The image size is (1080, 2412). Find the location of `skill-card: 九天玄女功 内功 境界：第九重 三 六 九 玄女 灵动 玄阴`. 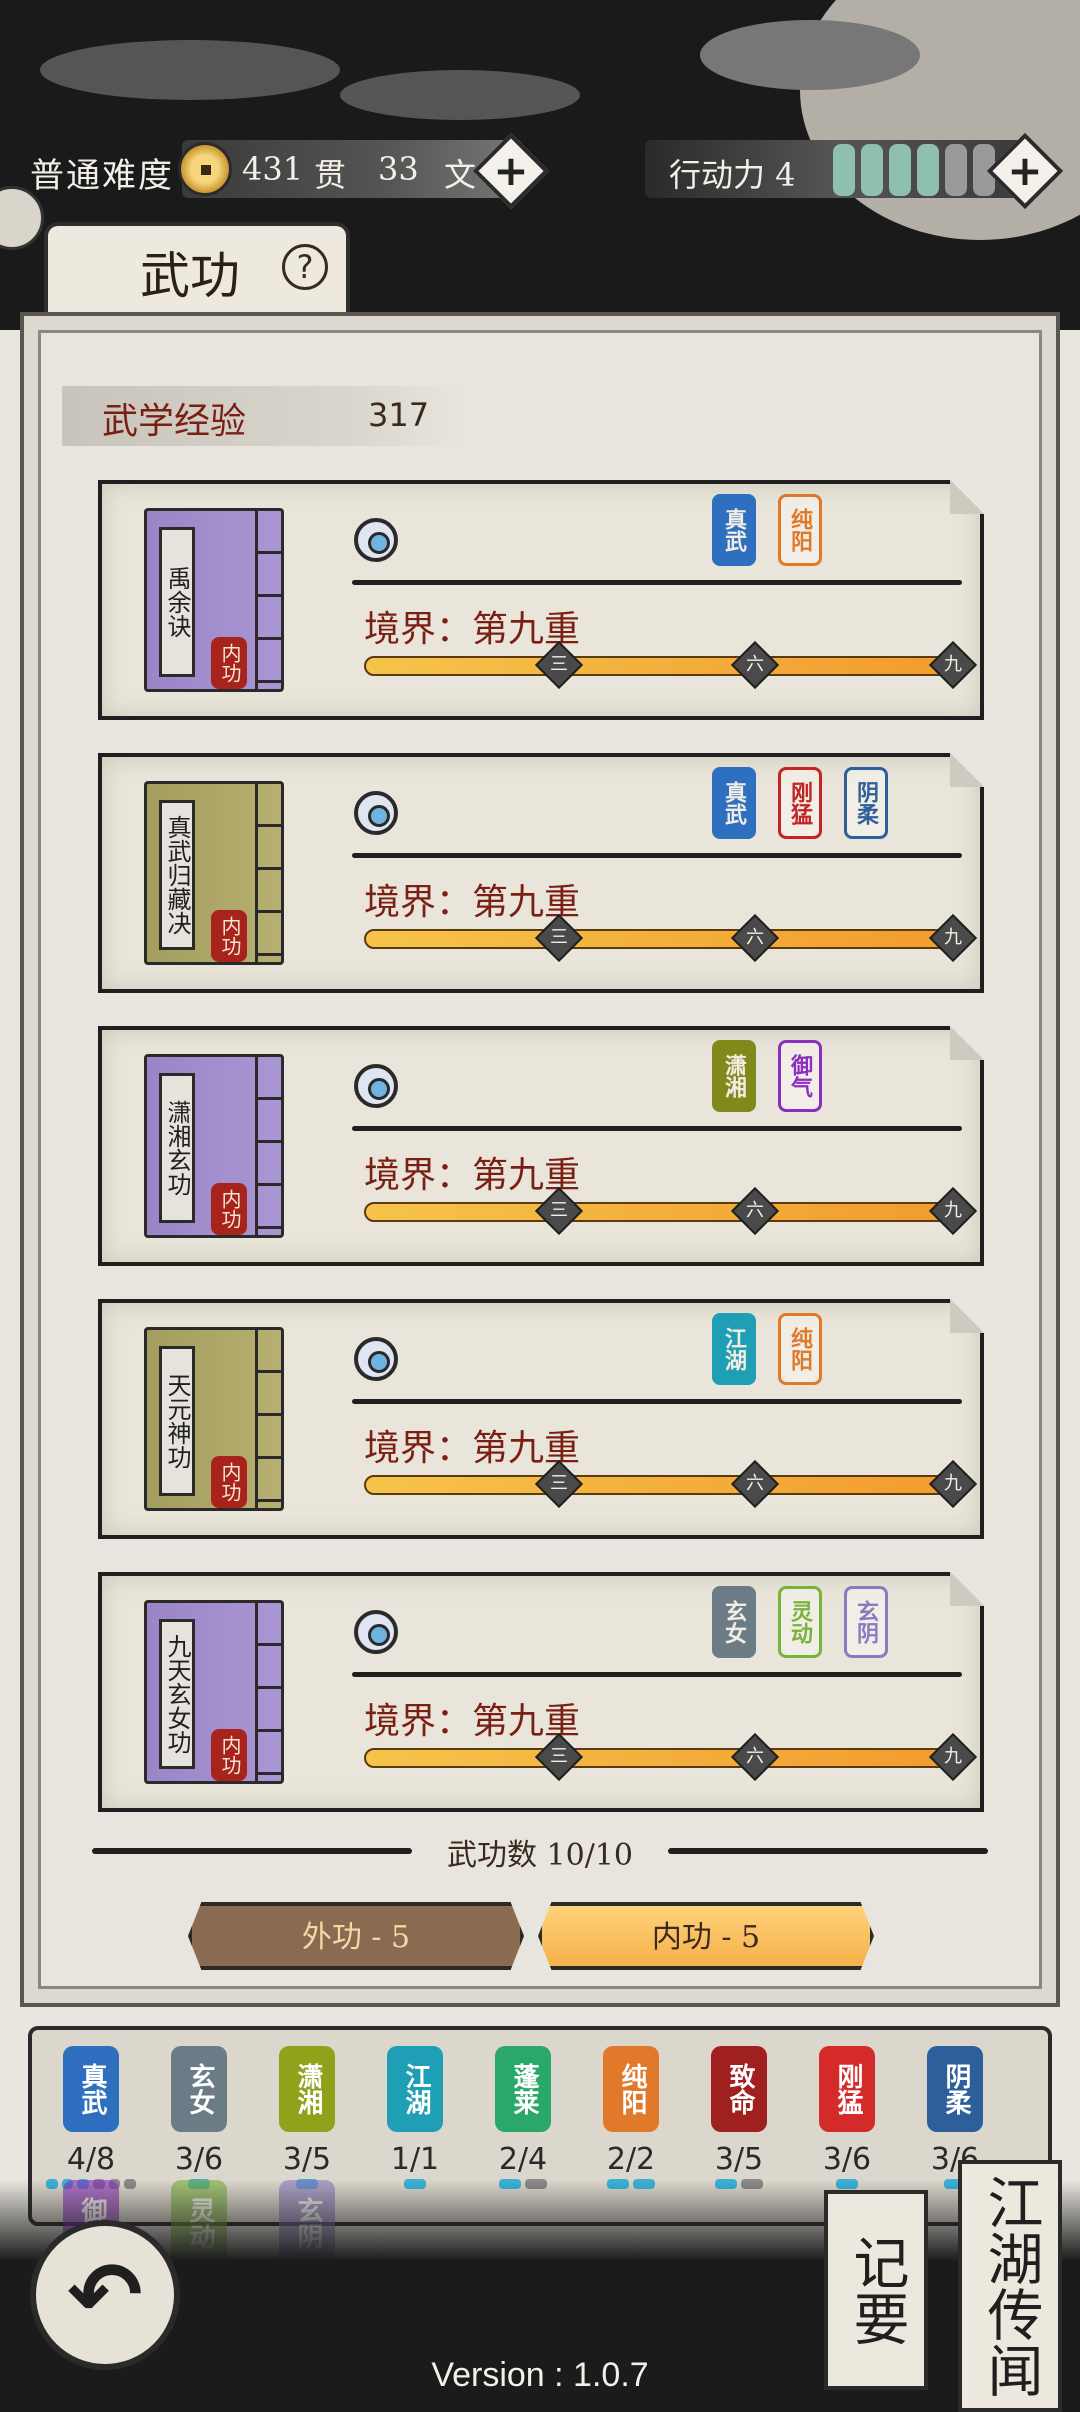

skill-card: 九天玄女功 内功 境界：第九重 三 六 九 玄女 灵动 玄阴 is located at coordinates (541, 1692).